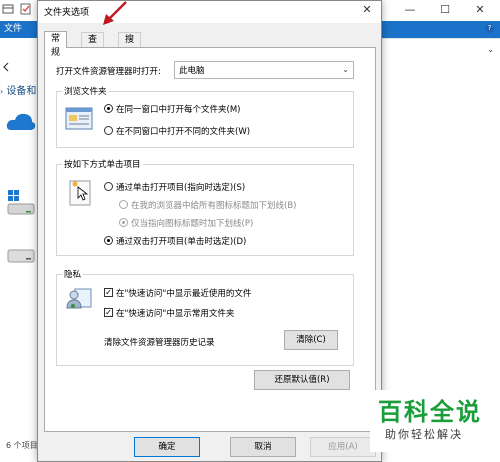 The height and width of the screenshot is (462, 500). What do you see at coordinates (108, 240) in the screenshot?
I see `double-click-radio` at bounding box center [108, 240].